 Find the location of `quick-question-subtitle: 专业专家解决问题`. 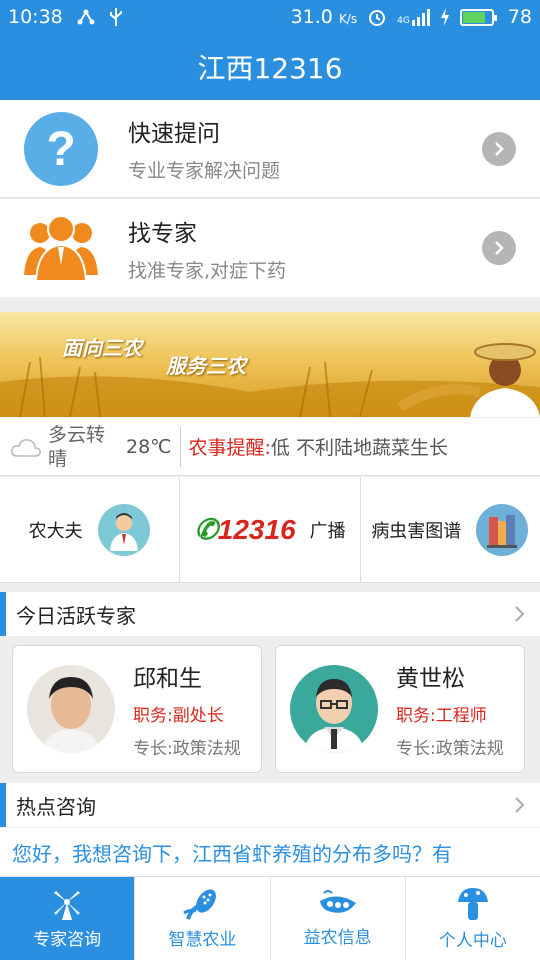

quick-question-subtitle: 专业专家解决问题 is located at coordinates (204, 171).